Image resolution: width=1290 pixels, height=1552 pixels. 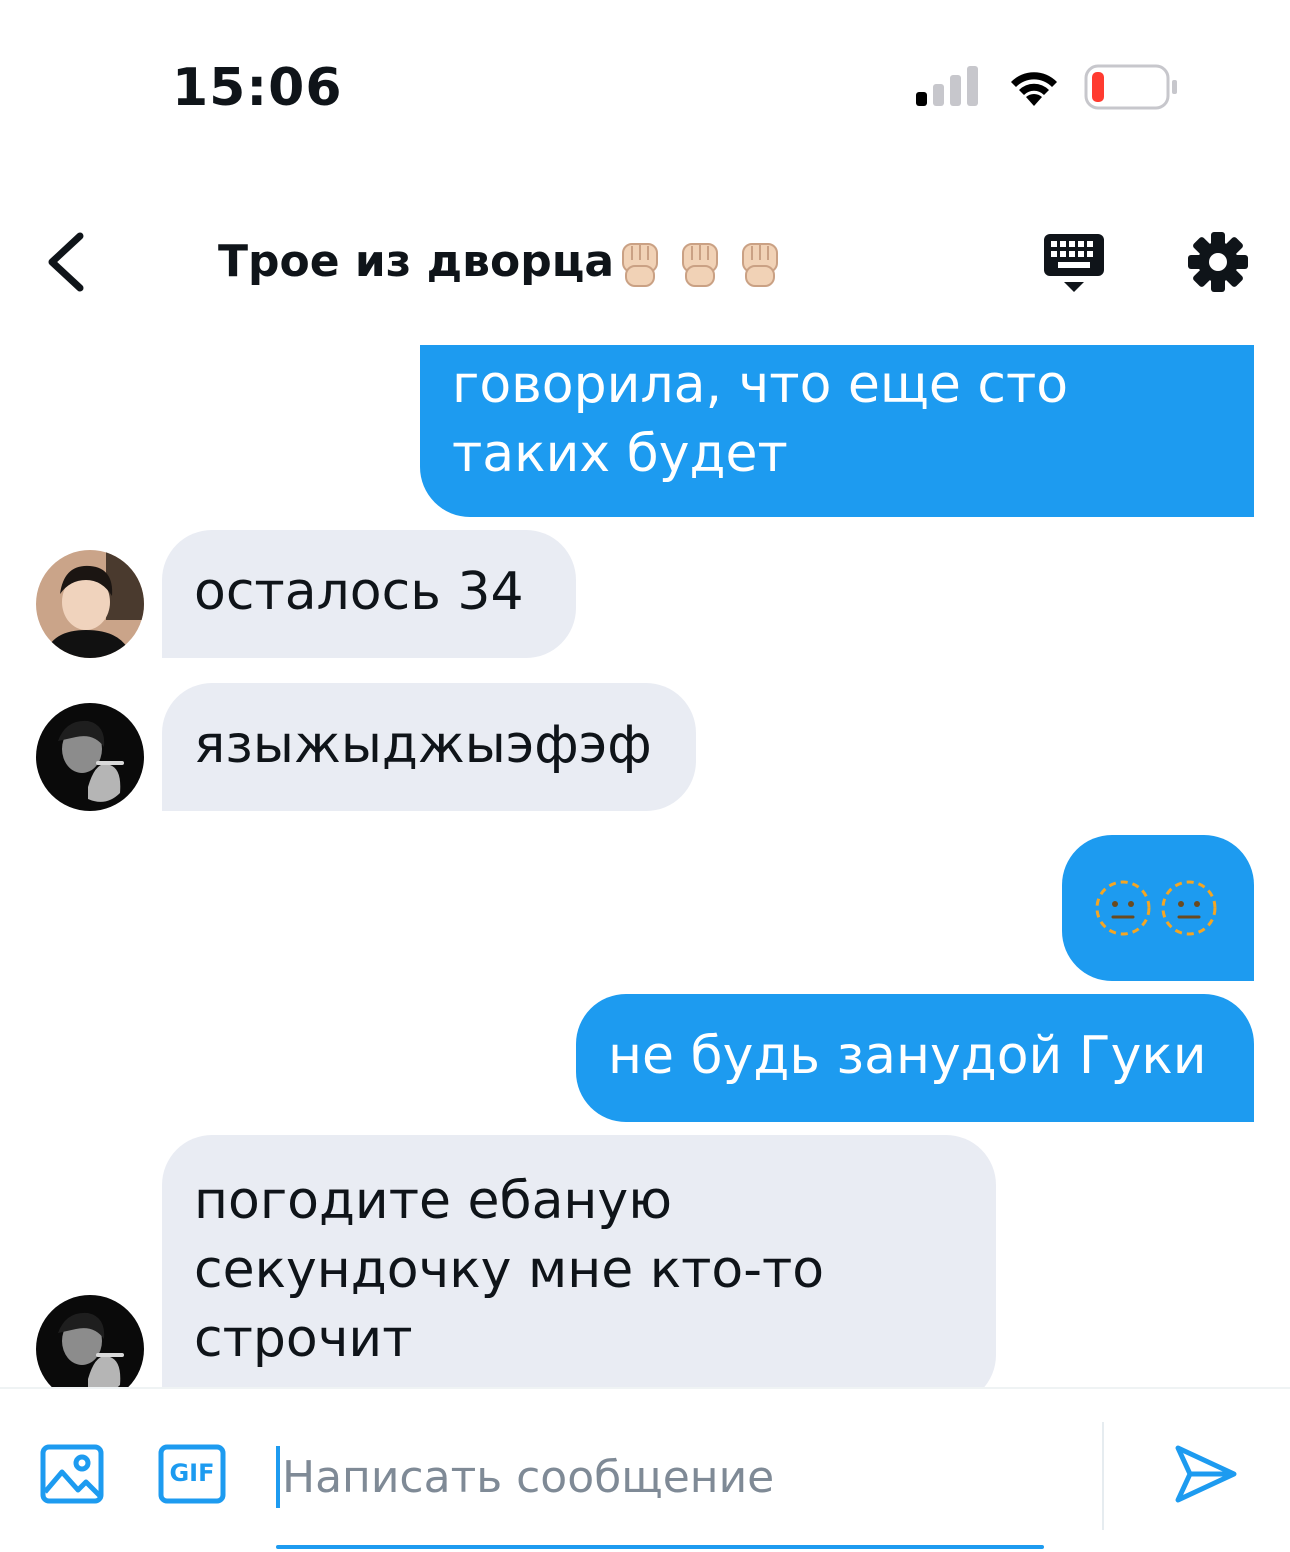 I want to click on message-input, so click(x=669, y=1477).